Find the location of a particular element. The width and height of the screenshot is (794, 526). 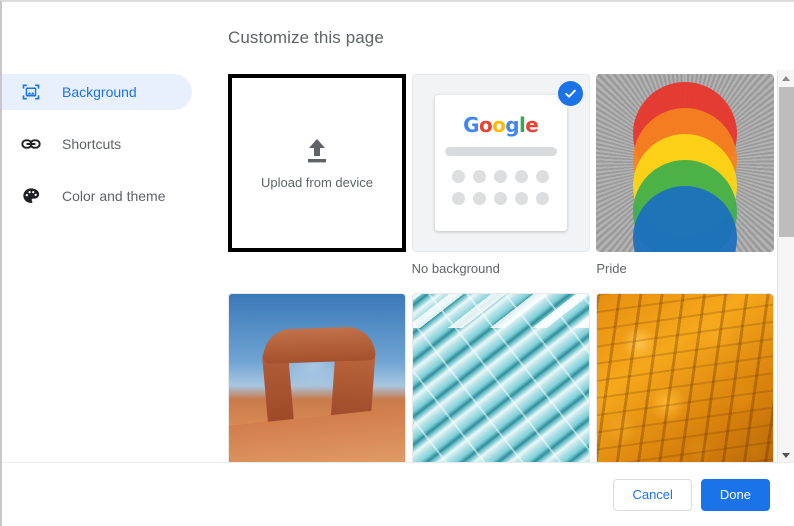

arch-landscape-background-tile is located at coordinates (317, 378).